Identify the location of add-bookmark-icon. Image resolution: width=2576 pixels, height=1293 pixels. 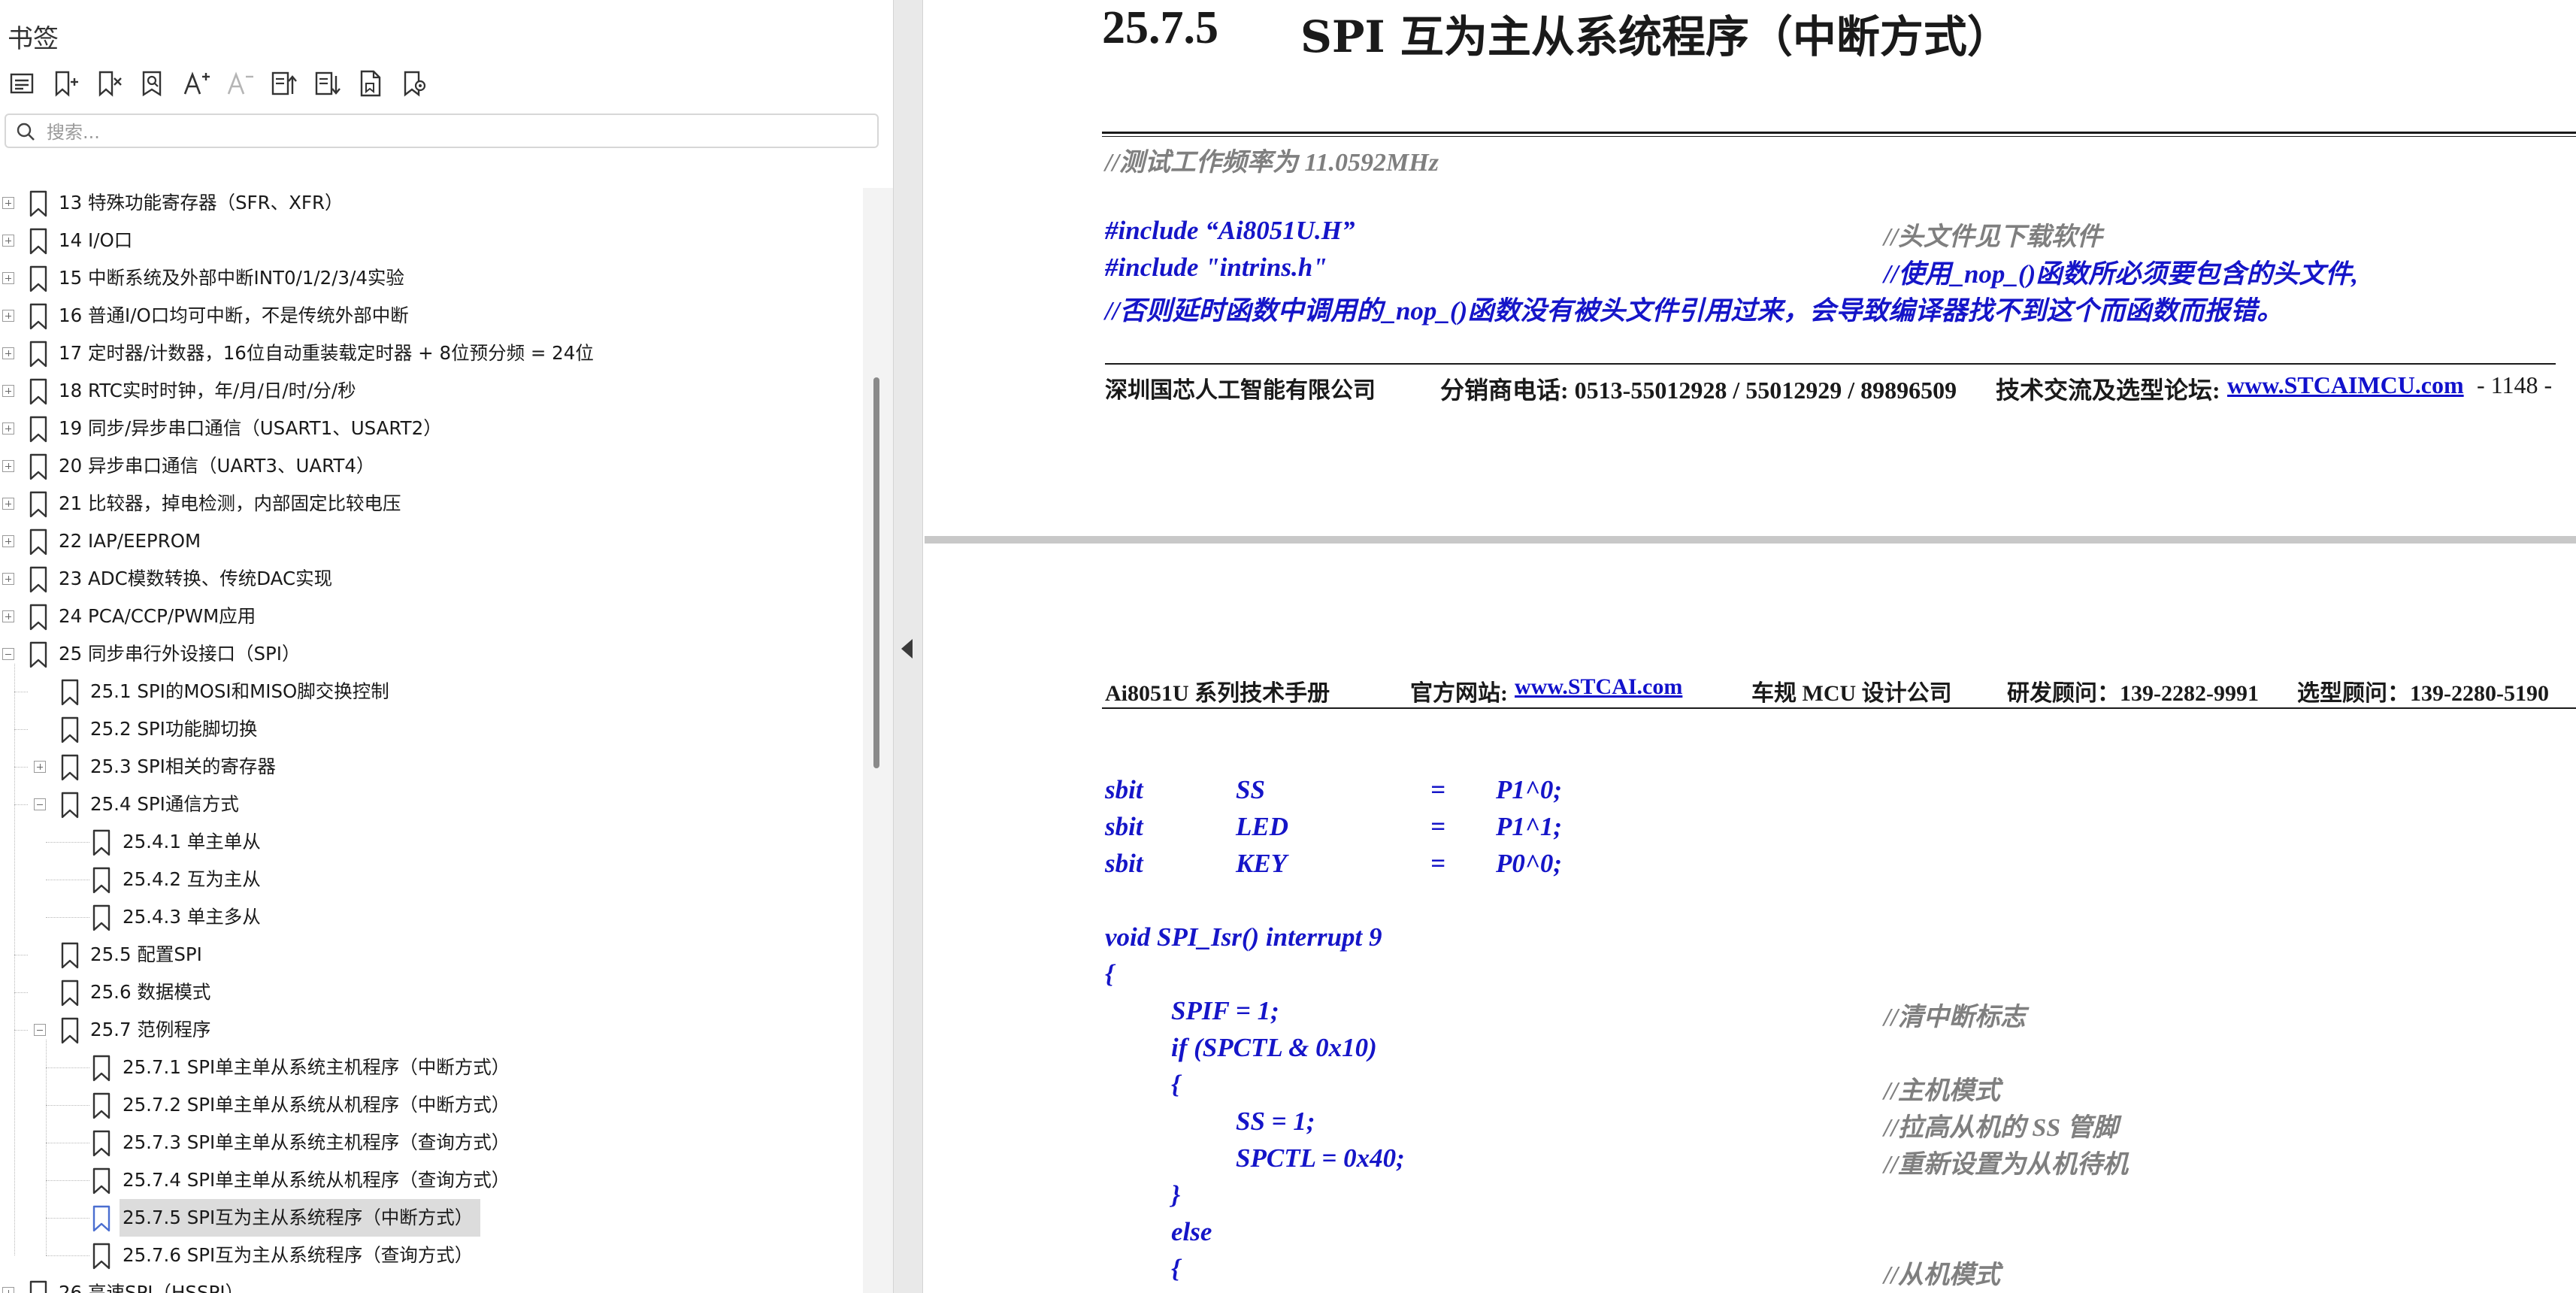
(65, 83).